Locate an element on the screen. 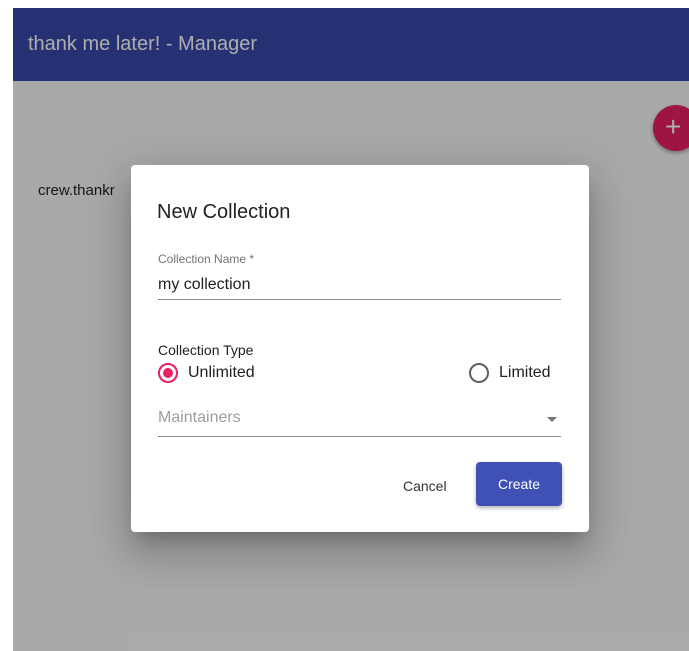 This screenshot has width=689, height=651. maintainers-placeholder: Maintainers is located at coordinates (199, 417).